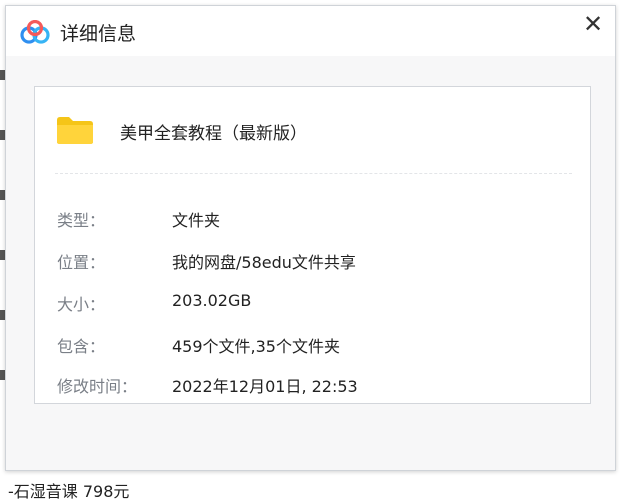  What do you see at coordinates (81, 220) in the screenshot?
I see `detail-label: 类型：` at bounding box center [81, 220].